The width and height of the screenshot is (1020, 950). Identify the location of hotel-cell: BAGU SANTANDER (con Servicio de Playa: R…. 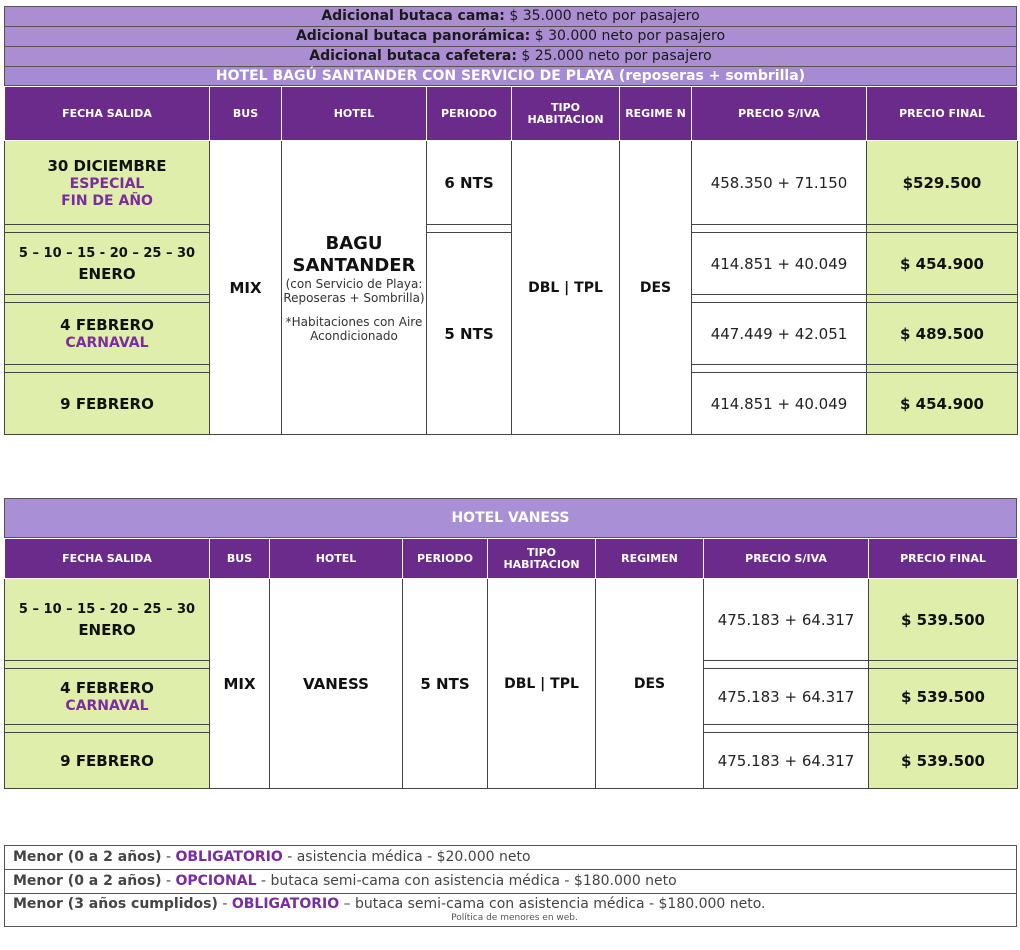
(354, 287).